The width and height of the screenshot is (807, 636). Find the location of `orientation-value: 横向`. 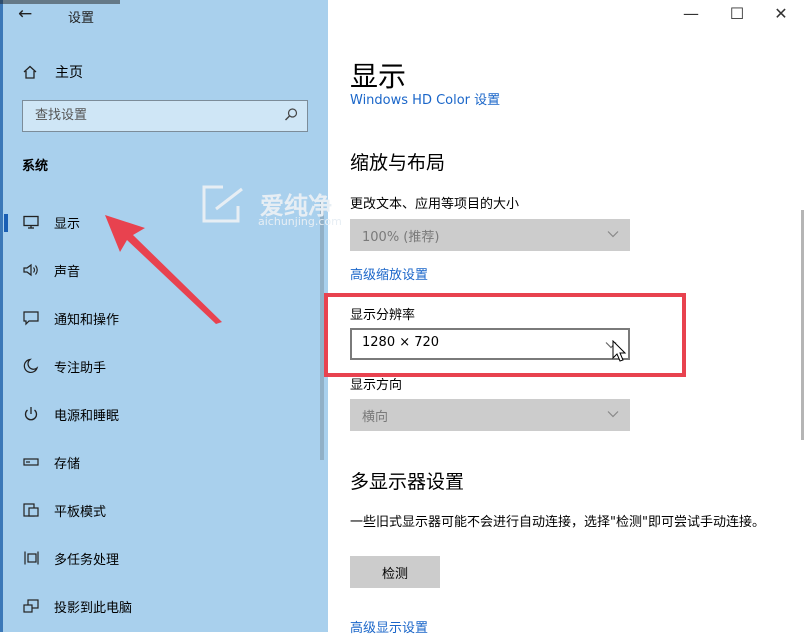

orientation-value: 横向 is located at coordinates (375, 417).